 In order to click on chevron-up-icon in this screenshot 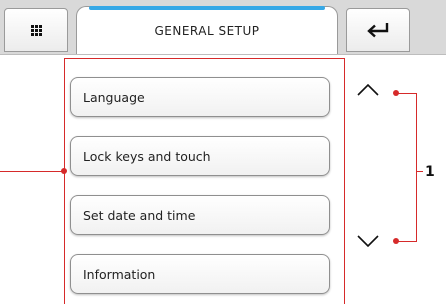, I will do `click(368, 90)`.